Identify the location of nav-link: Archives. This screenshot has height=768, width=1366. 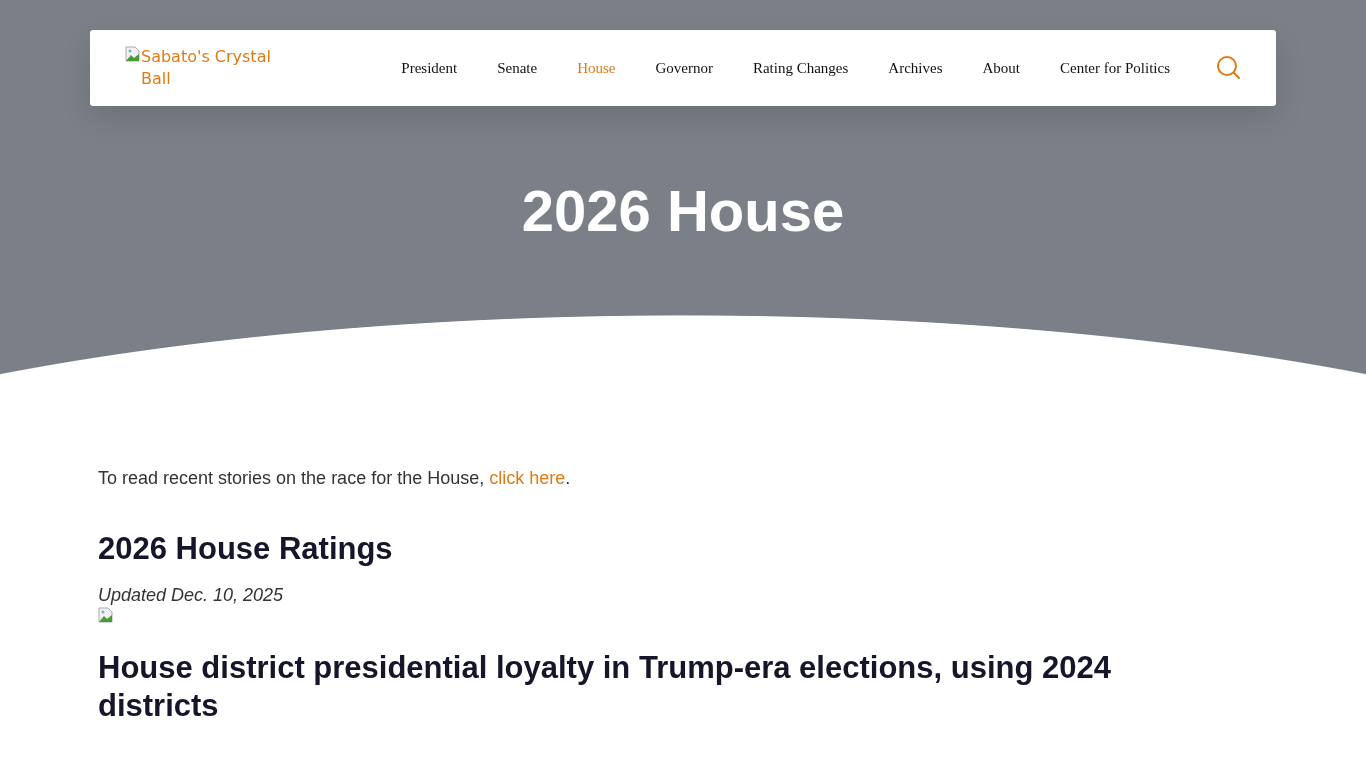
(915, 68).